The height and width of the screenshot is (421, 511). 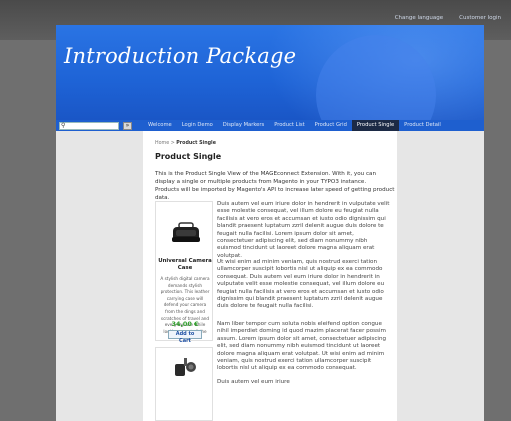 I want to click on search-icon: ⚲, so click(x=63, y=125).